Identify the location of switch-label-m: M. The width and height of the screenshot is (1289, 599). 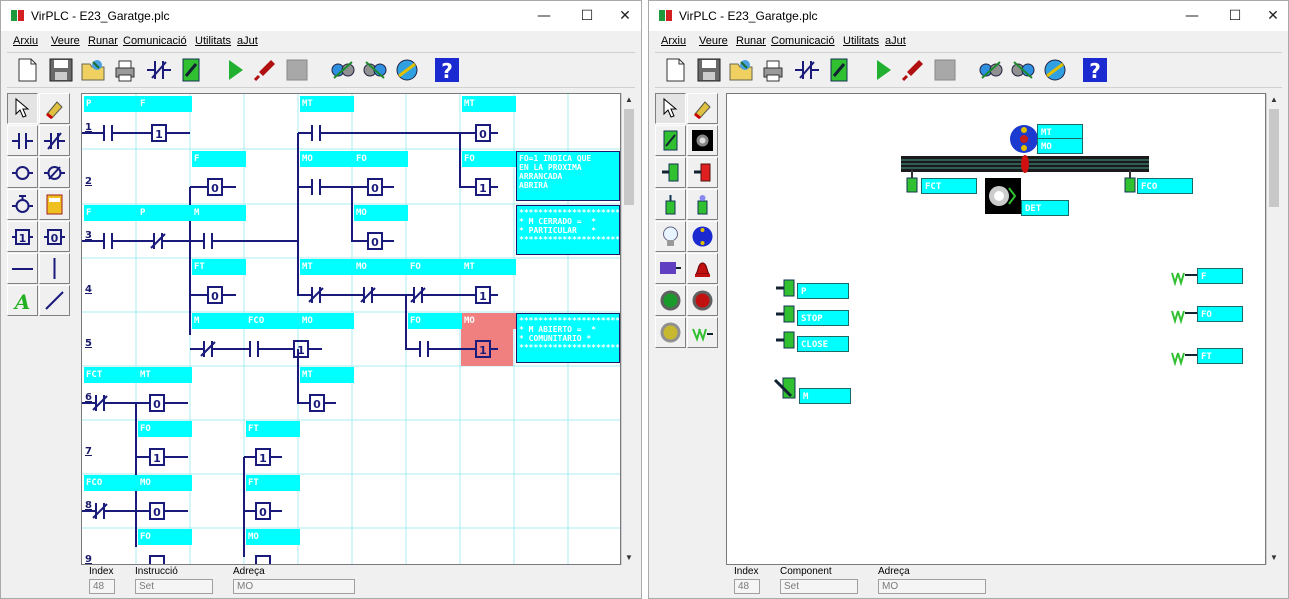
(825, 396).